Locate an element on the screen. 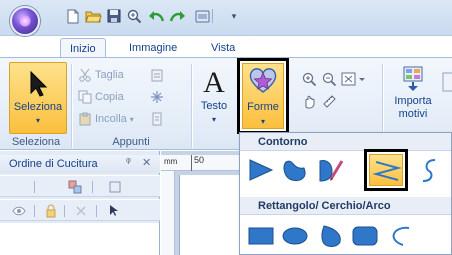  pin-icon: ᵠ is located at coordinates (128, 162).